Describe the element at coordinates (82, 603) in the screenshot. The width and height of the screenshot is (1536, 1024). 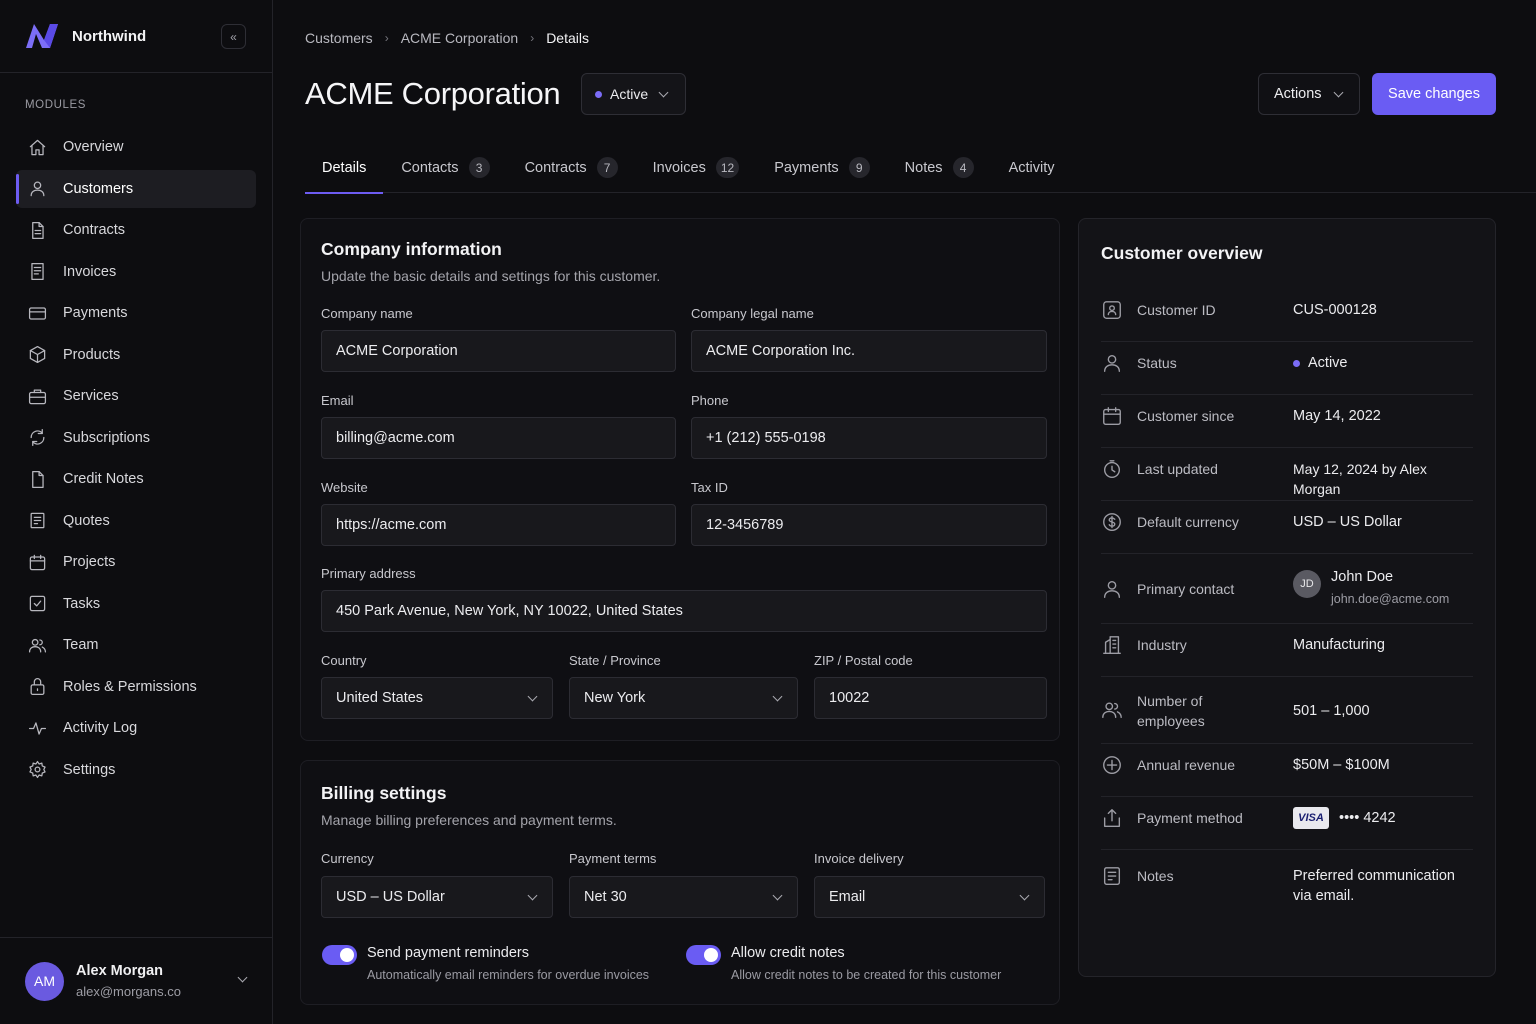
I see `sidebar-item-label: Tasks` at that location.